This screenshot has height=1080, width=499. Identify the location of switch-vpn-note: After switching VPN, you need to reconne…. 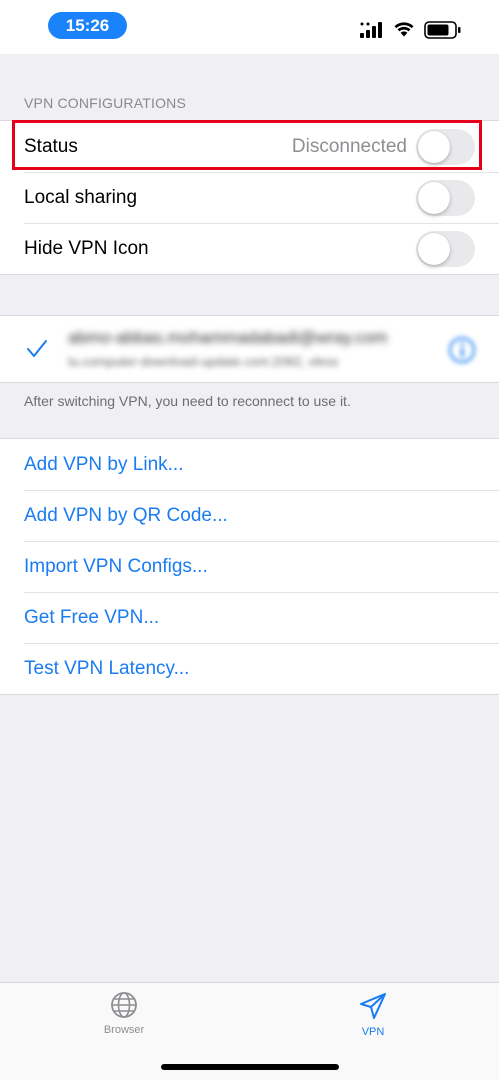
(187, 401).